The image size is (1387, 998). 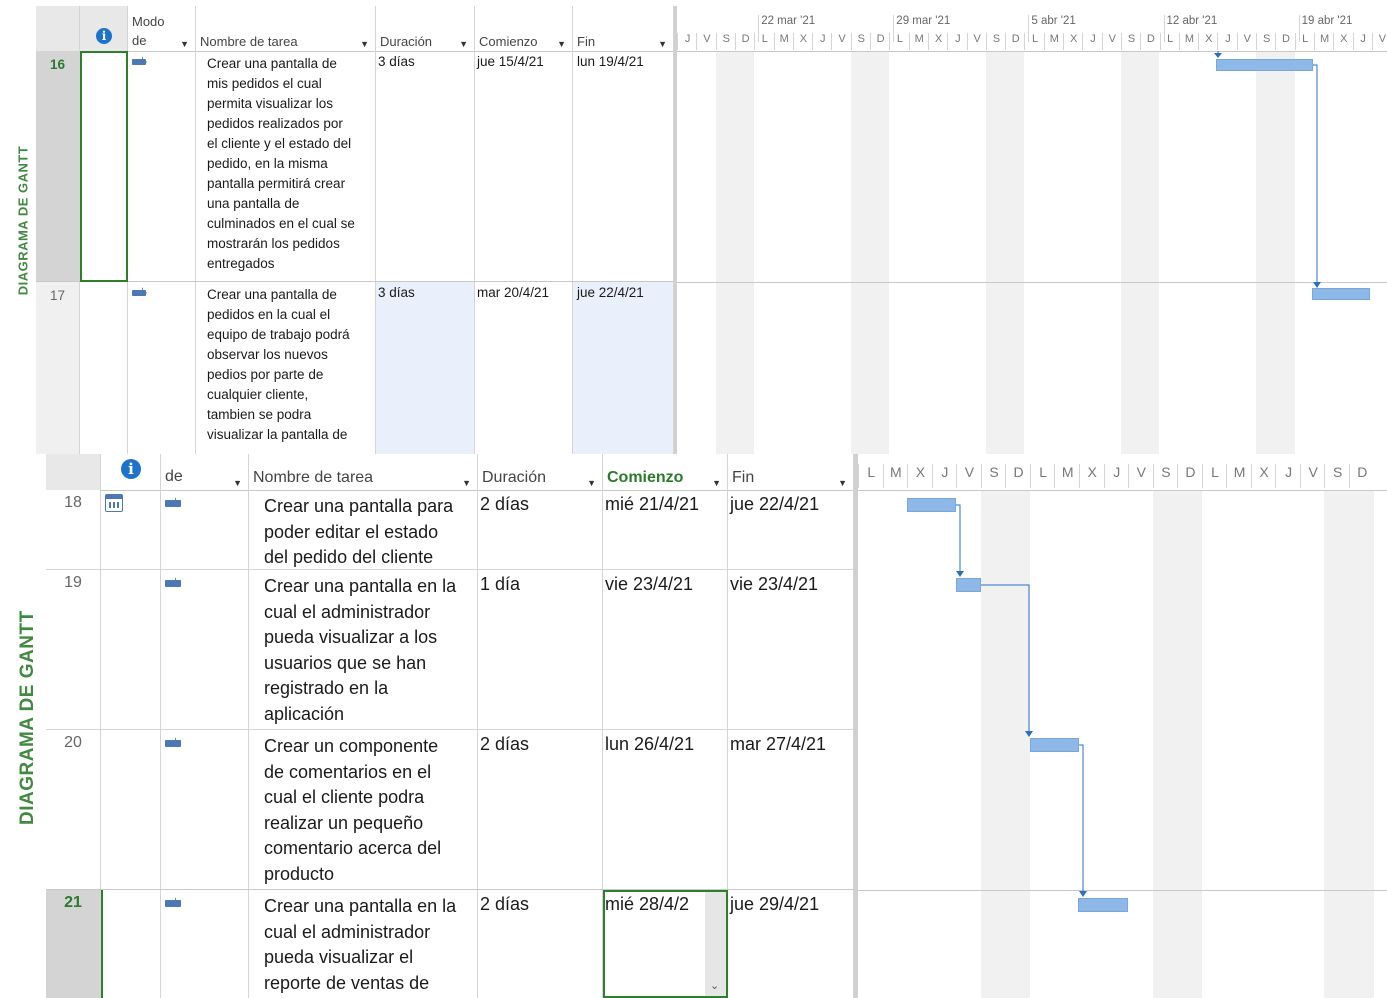 I want to click on row-id: 19, so click(x=73, y=649).